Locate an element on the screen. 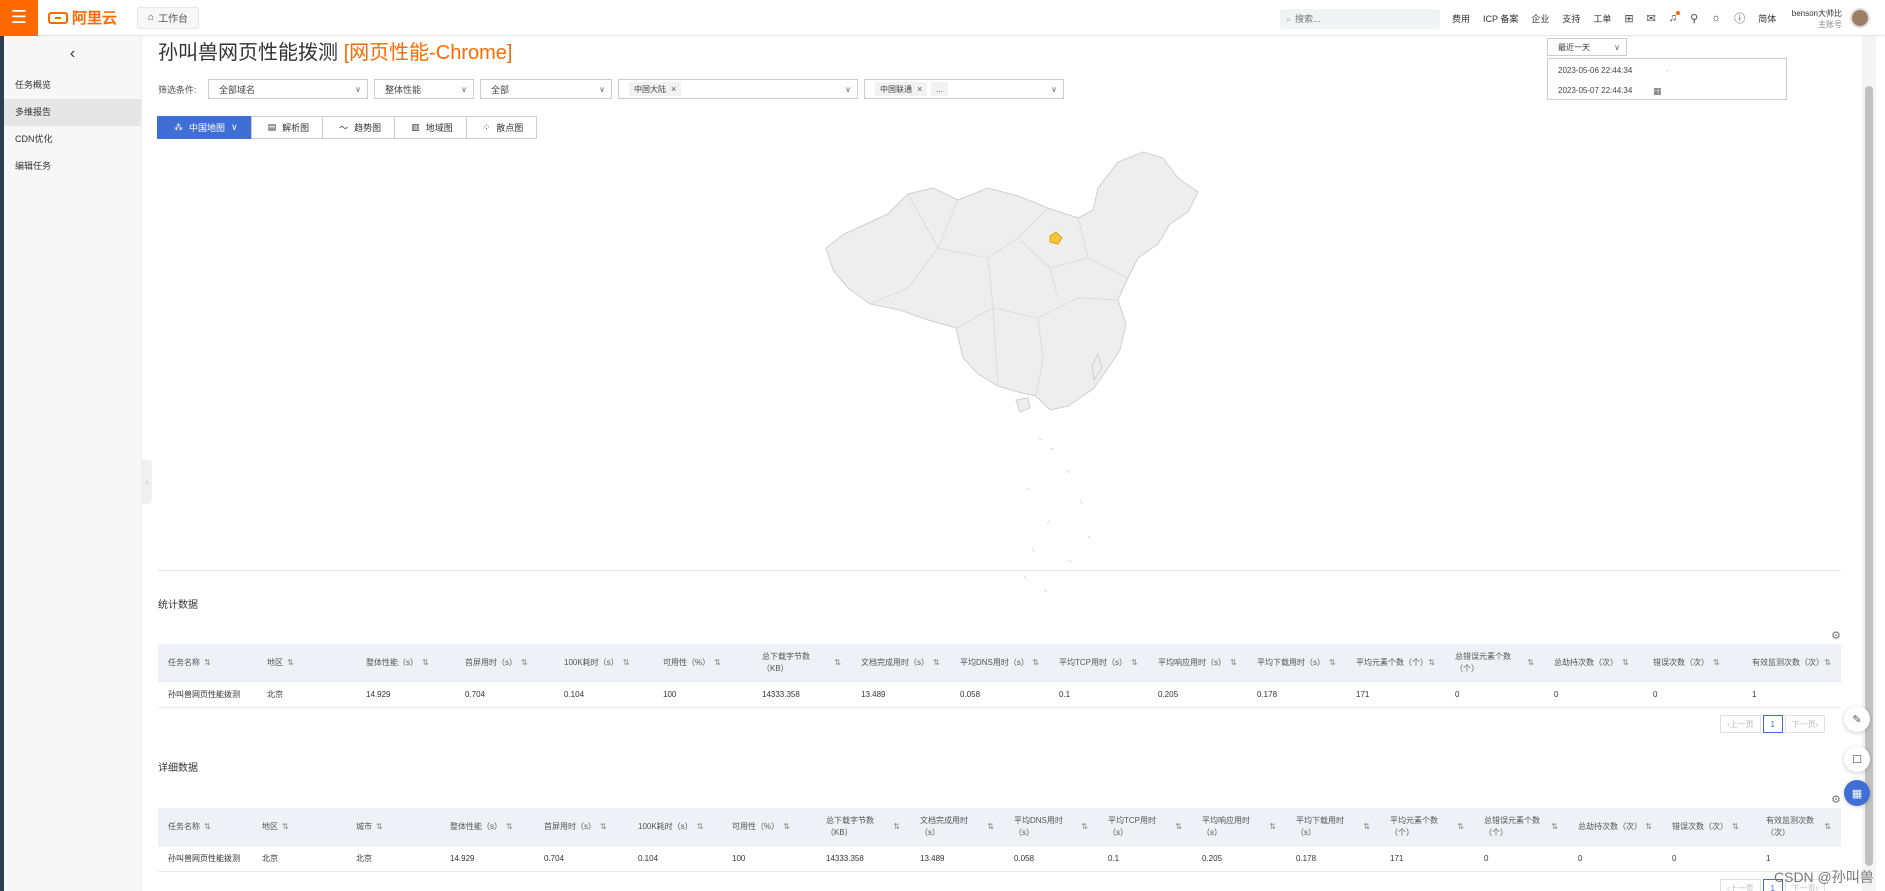 The height and width of the screenshot is (891, 1885). scope-select: 全部 ∨ is located at coordinates (546, 89).